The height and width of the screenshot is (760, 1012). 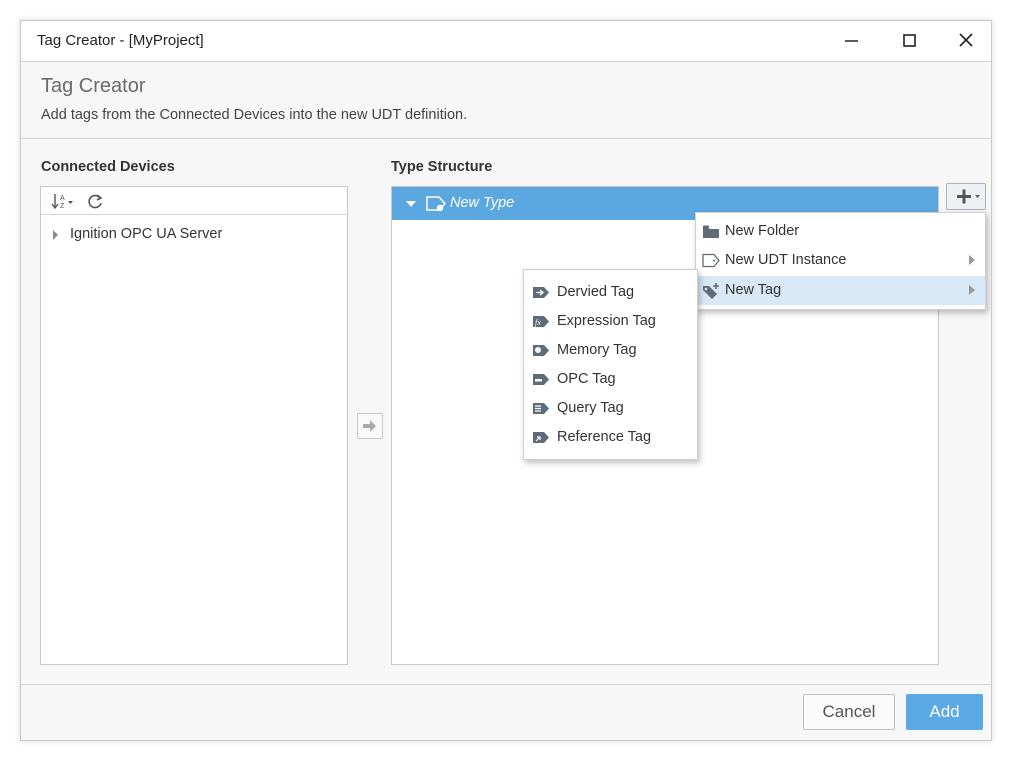 I want to click on add-node-button, so click(x=966, y=196).